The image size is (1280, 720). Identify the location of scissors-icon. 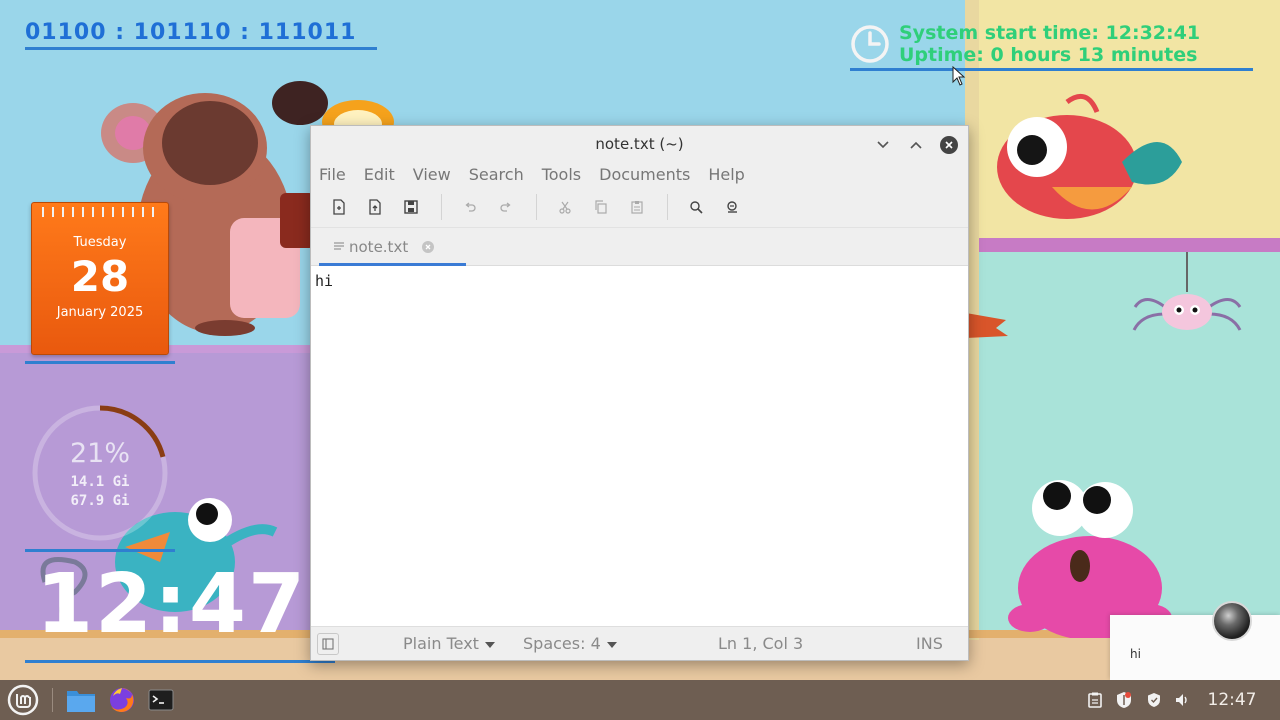
(565, 207).